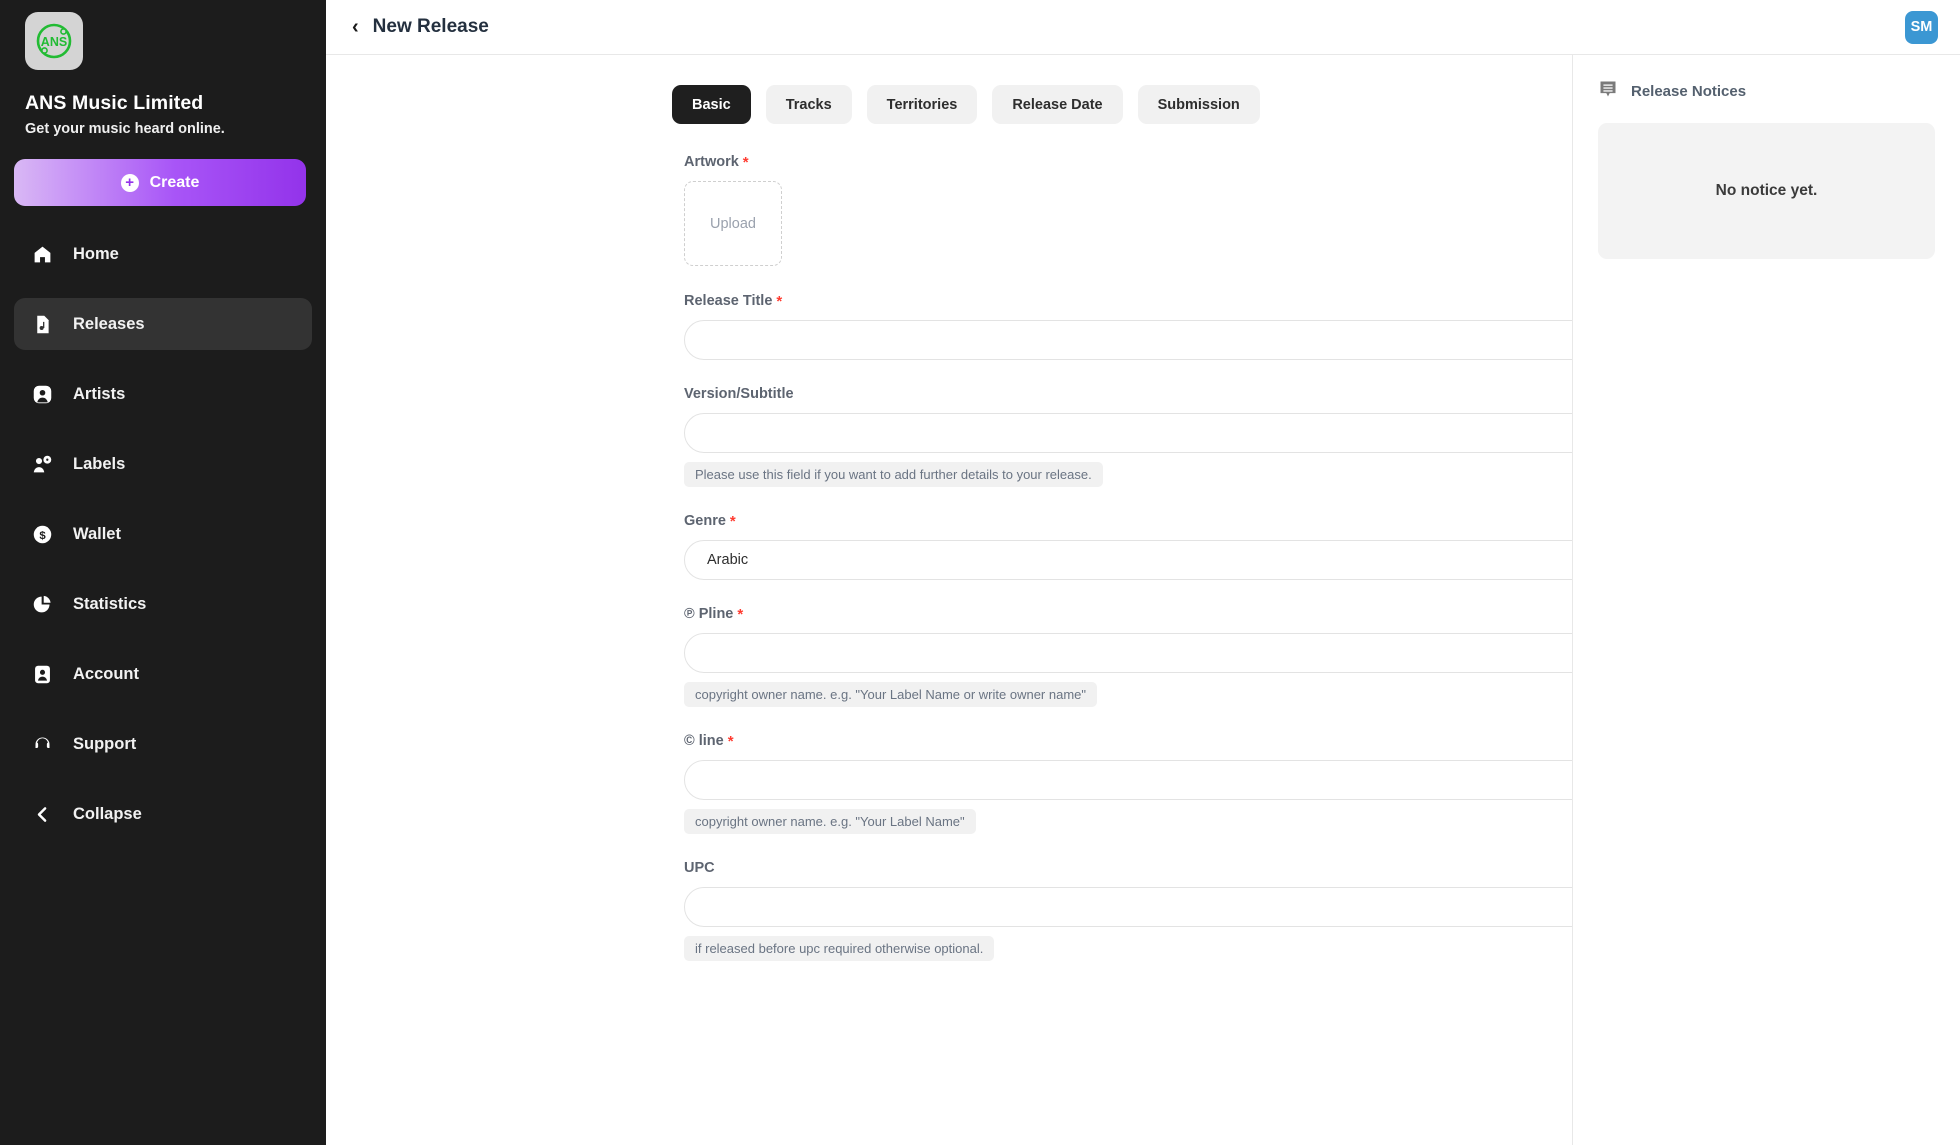  I want to click on tab-submission: Submission, so click(1198, 104).